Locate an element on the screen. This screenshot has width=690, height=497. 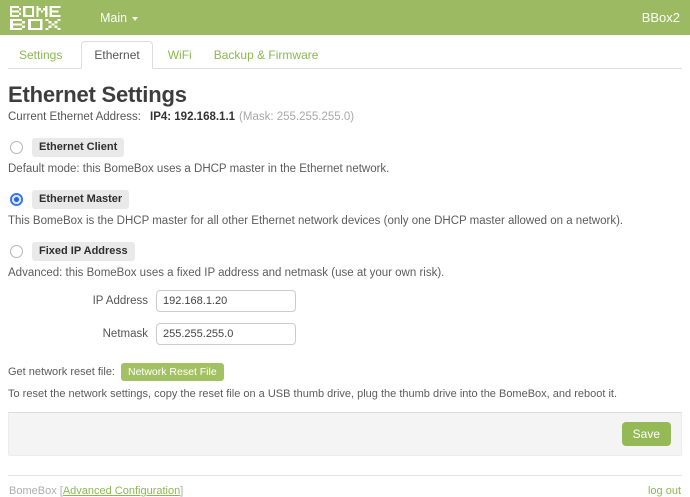
footer-brand-line: BomeBox [Advanced Configuration] is located at coordinates (96, 491).